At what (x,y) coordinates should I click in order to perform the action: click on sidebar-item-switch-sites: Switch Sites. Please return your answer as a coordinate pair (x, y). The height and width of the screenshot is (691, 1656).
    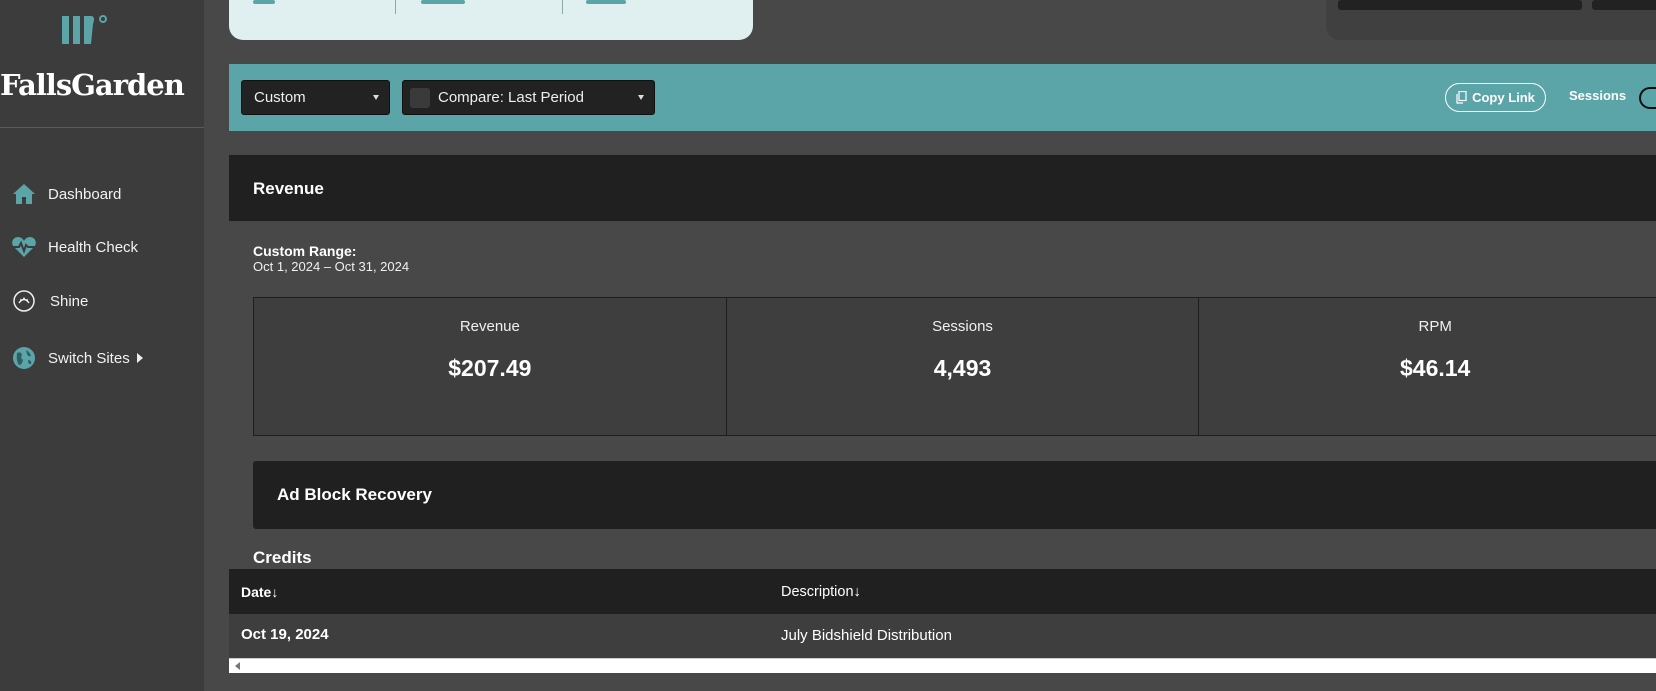
    Looking at the image, I should click on (102, 358).